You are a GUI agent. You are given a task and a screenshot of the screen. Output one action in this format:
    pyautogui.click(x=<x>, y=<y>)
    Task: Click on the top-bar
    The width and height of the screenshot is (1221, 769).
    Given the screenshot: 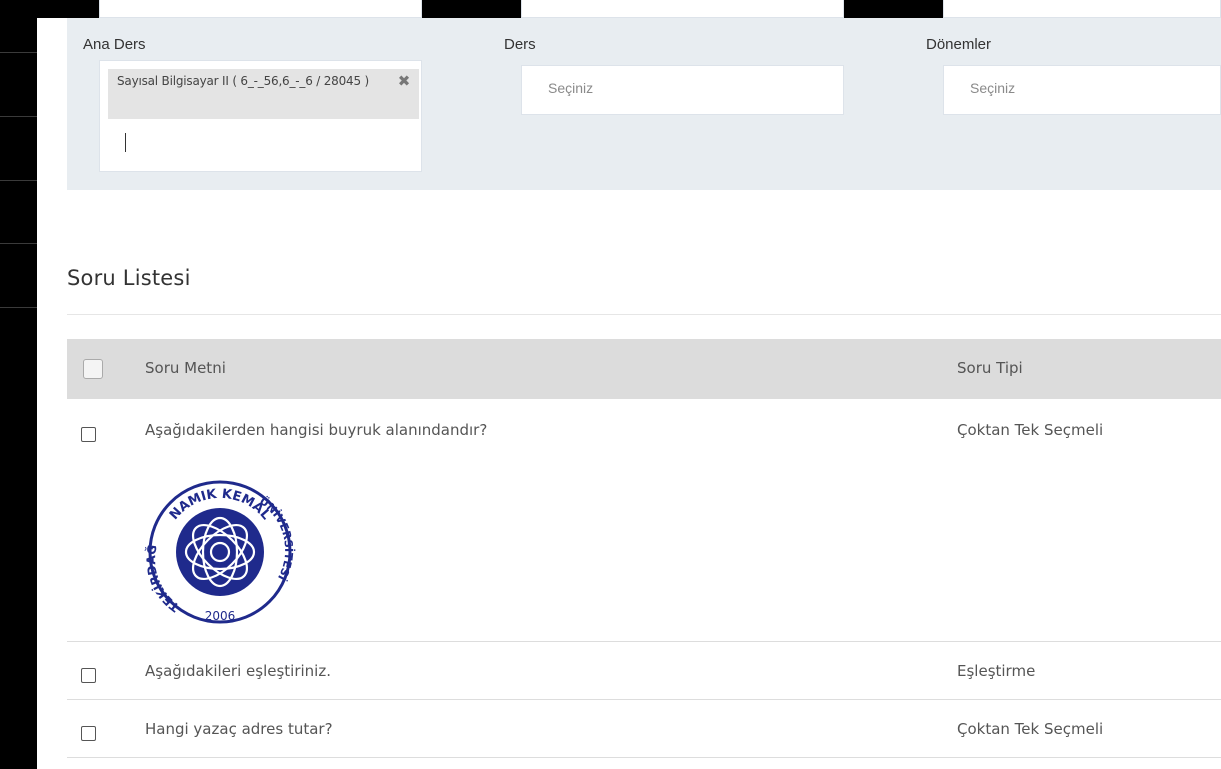 What is the action you would take?
    pyautogui.click(x=629, y=9)
    